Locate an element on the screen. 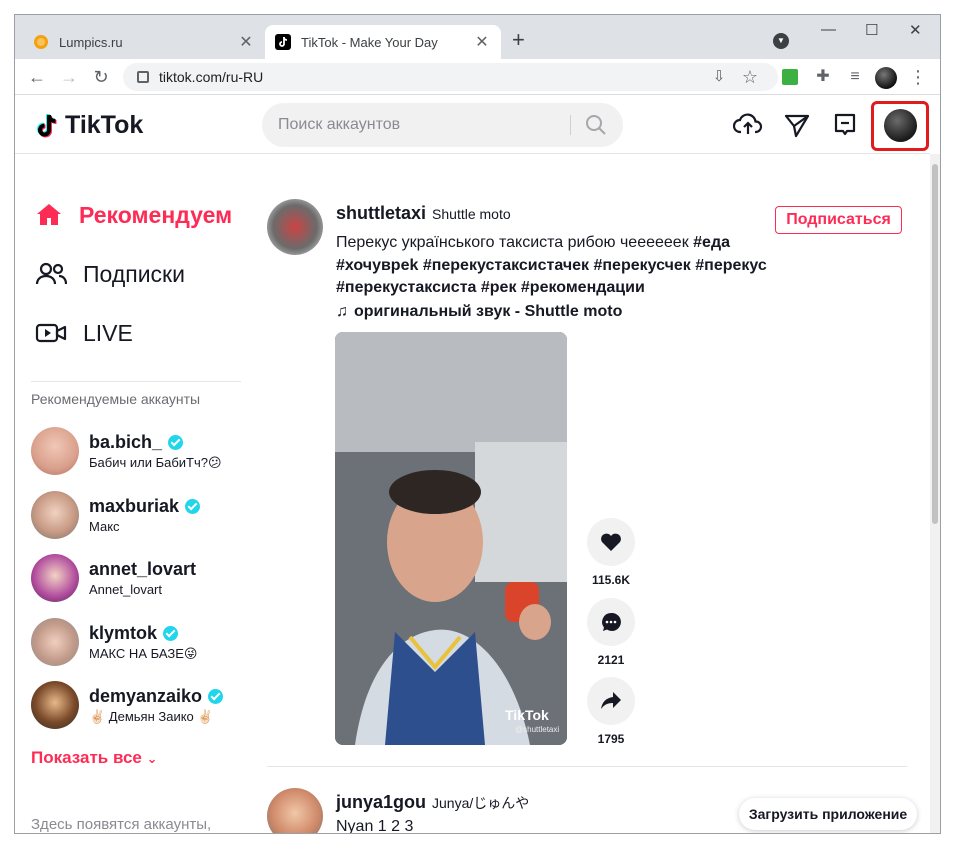 Image resolution: width=955 pixels, height=849 pixels. search-bar is located at coordinates (442, 125).